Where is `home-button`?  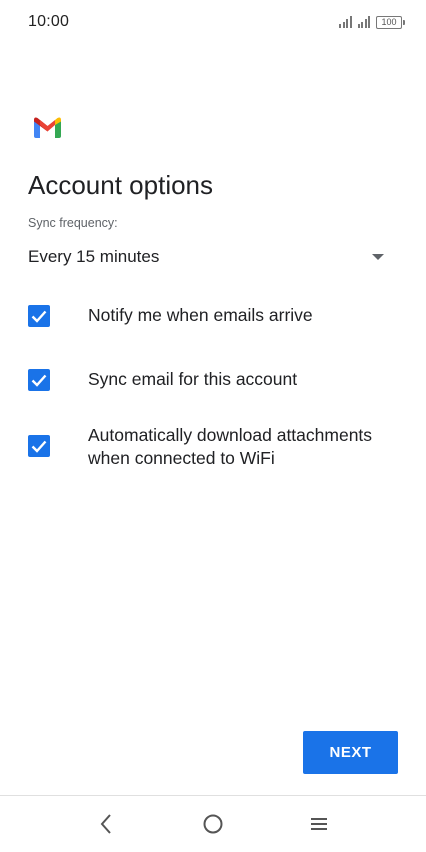
home-button is located at coordinates (213, 824).